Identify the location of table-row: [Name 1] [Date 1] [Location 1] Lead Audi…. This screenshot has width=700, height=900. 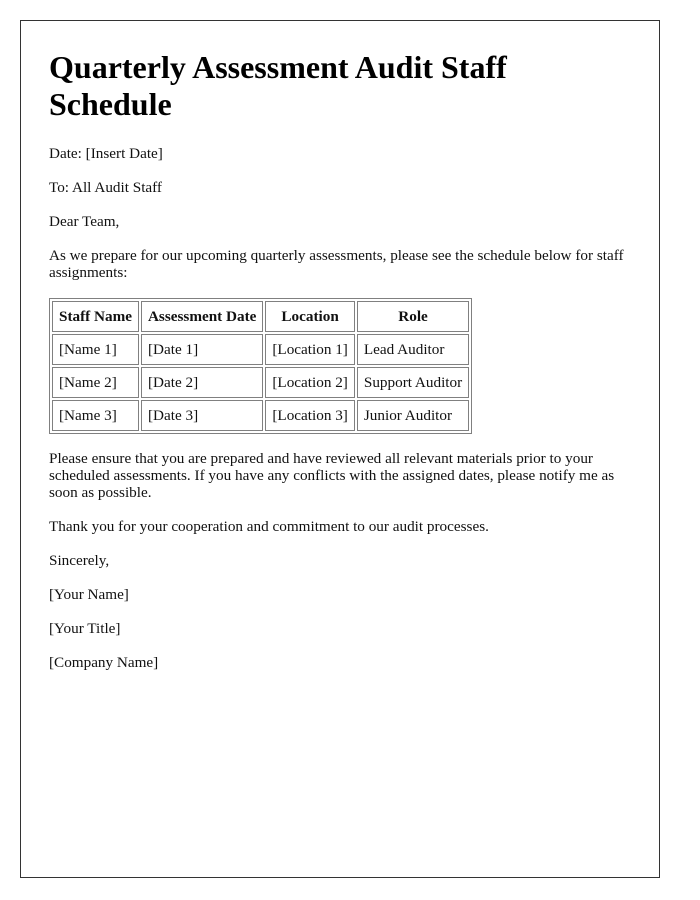
(261, 349).